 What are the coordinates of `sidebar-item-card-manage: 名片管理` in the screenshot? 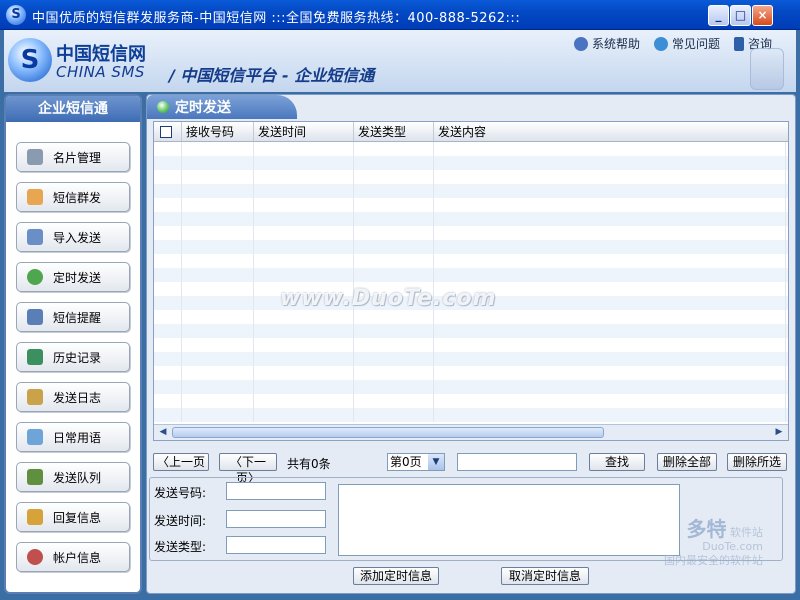 It's located at (73, 157).